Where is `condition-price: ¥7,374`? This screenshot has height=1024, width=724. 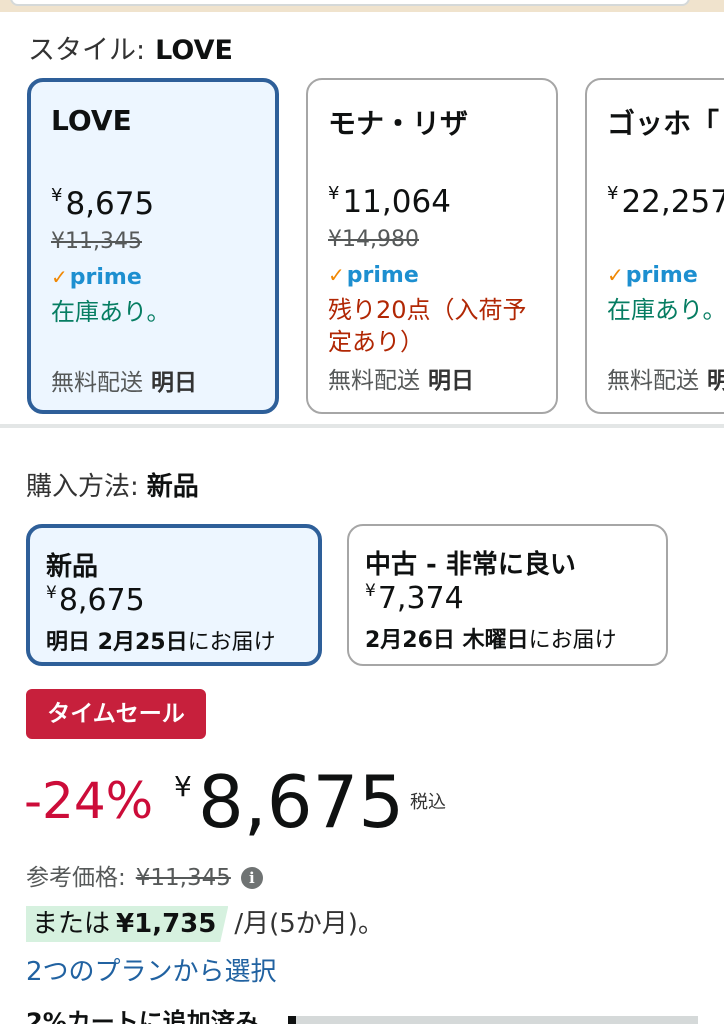 condition-price: ¥7,374 is located at coordinates (414, 598).